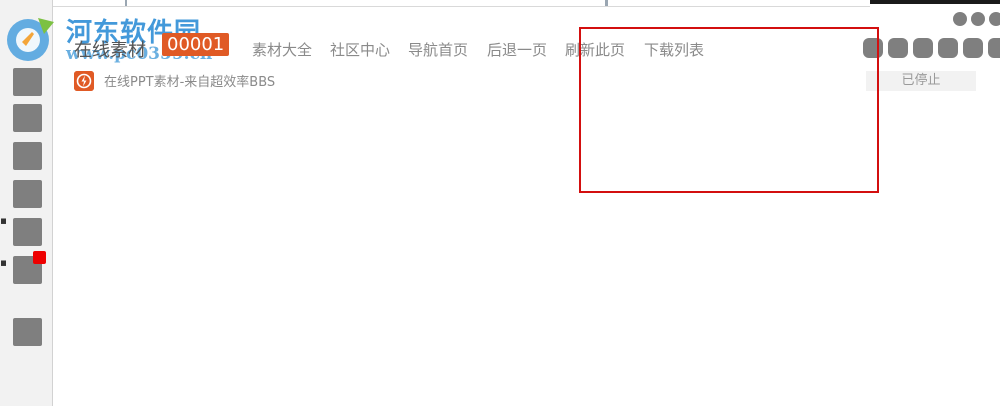 This screenshot has height=406, width=1000. Describe the element at coordinates (994, 19) in the screenshot. I see `close-icon` at that location.